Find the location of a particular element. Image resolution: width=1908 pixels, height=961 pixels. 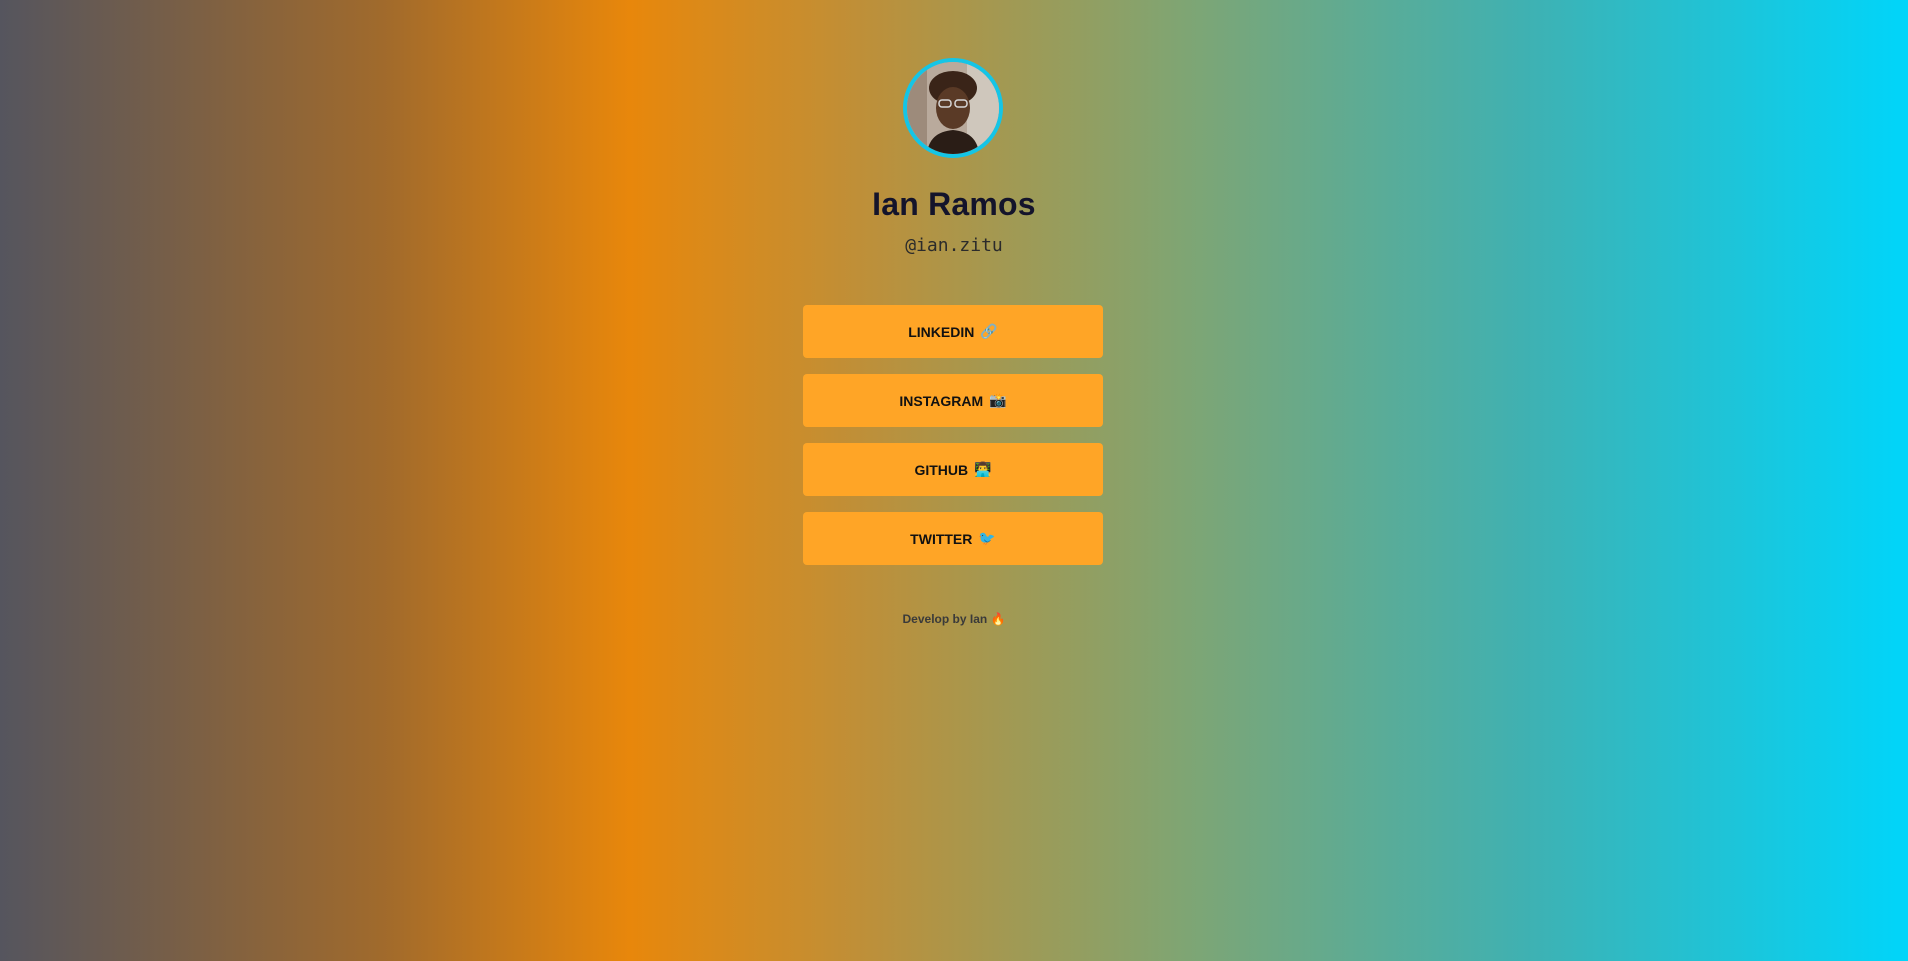

avatar-photo-icon is located at coordinates (953, 108).